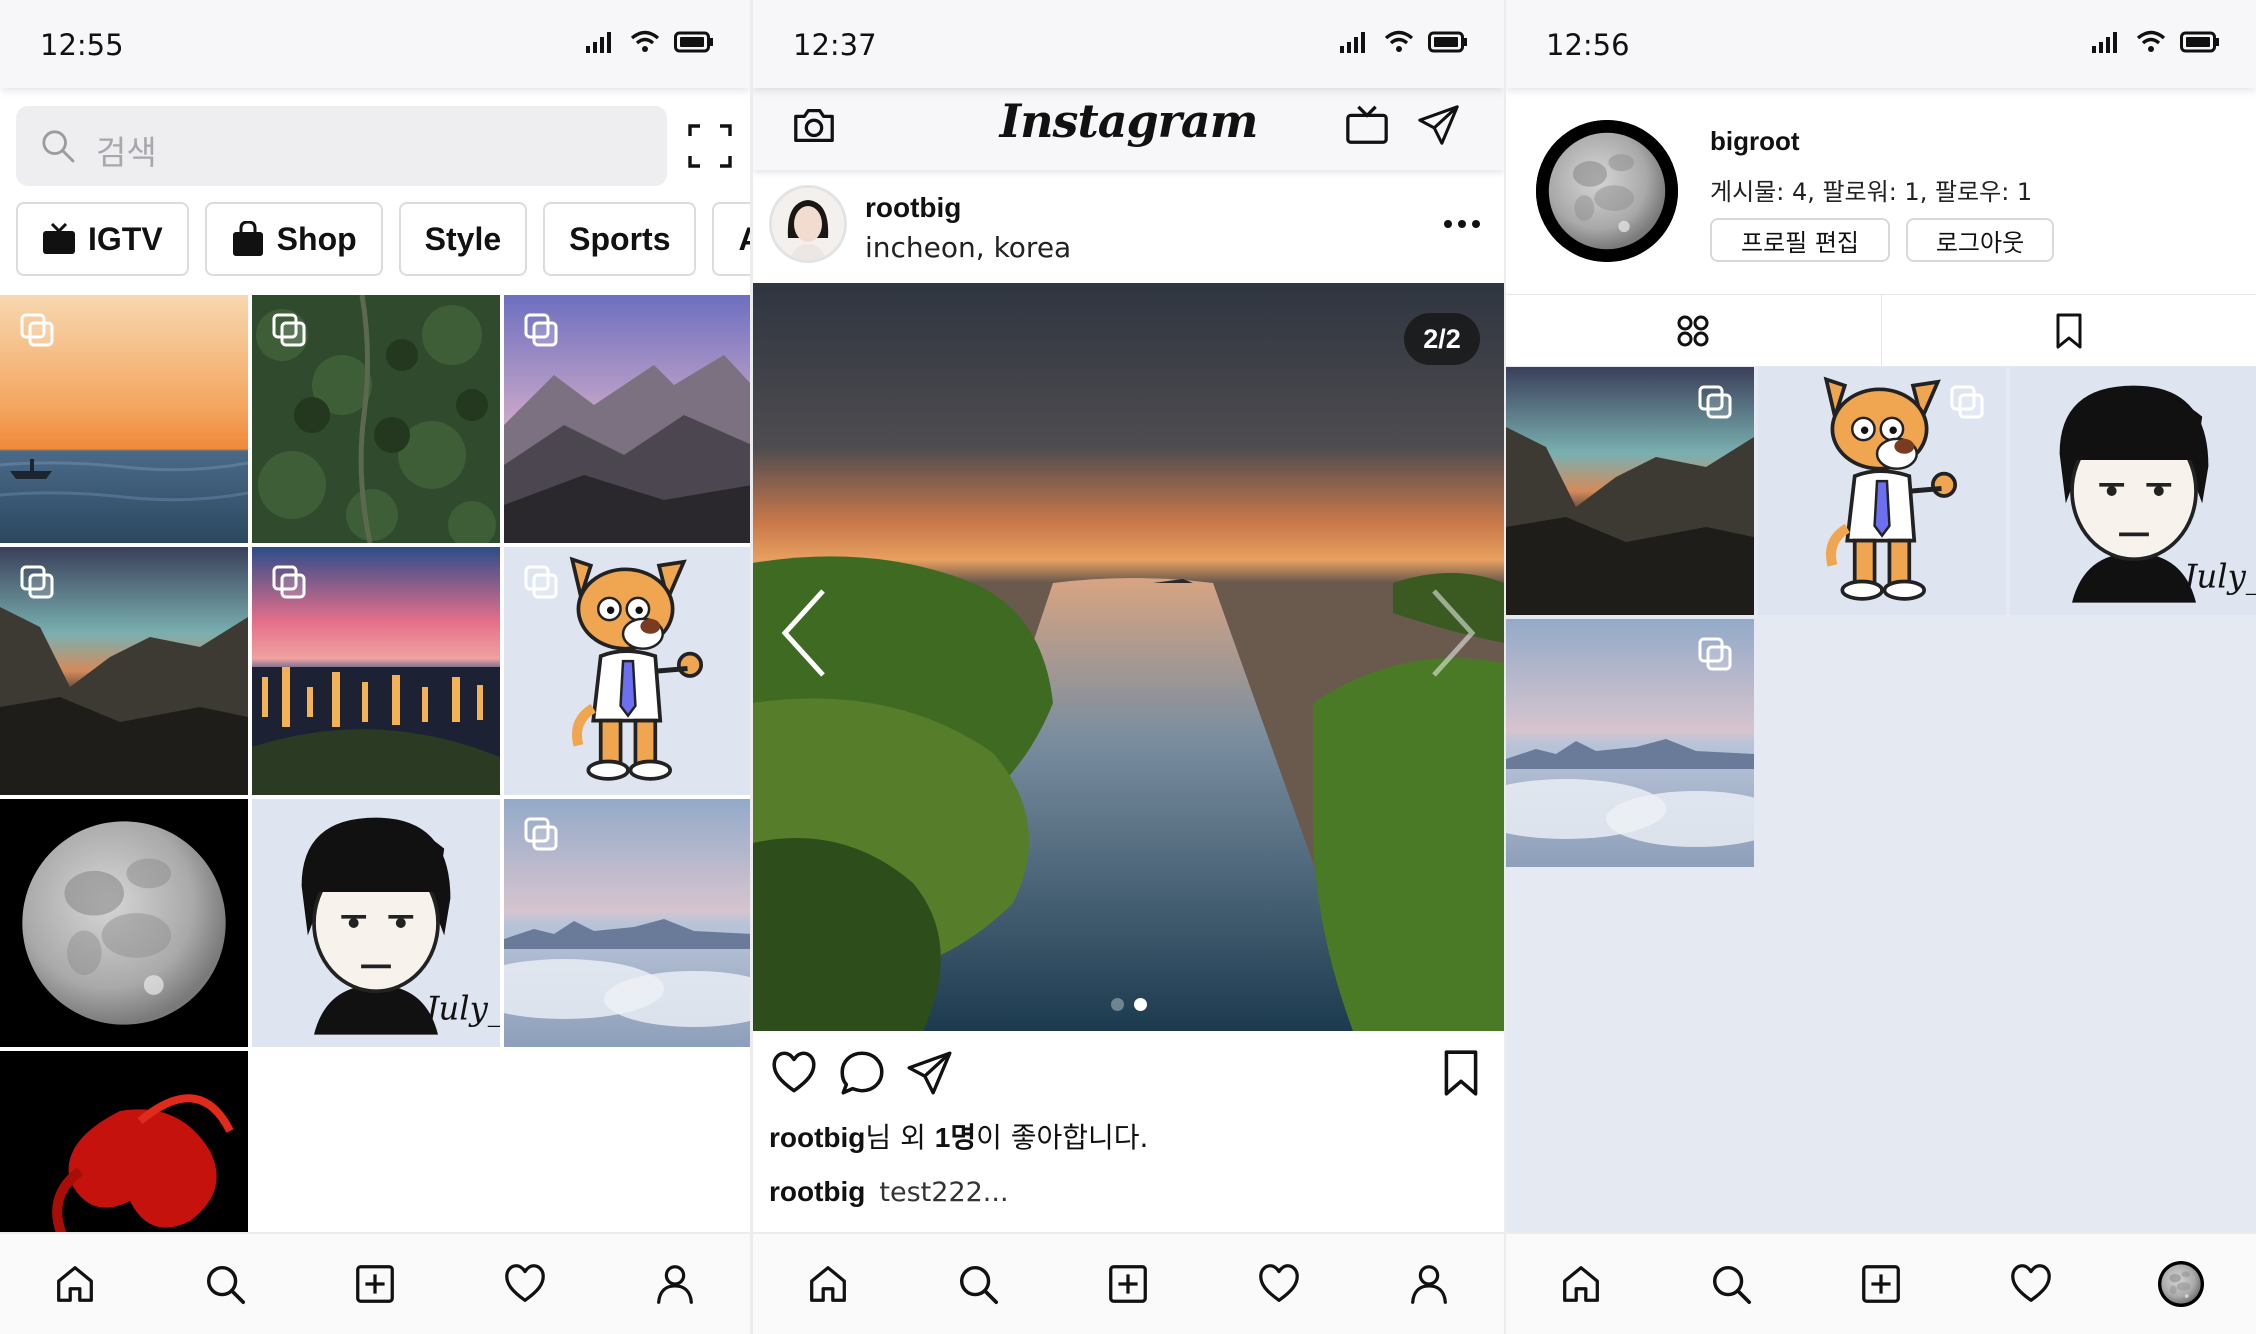 This screenshot has width=2256, height=1334. I want to click on profile-grid, so click(1881, 617).